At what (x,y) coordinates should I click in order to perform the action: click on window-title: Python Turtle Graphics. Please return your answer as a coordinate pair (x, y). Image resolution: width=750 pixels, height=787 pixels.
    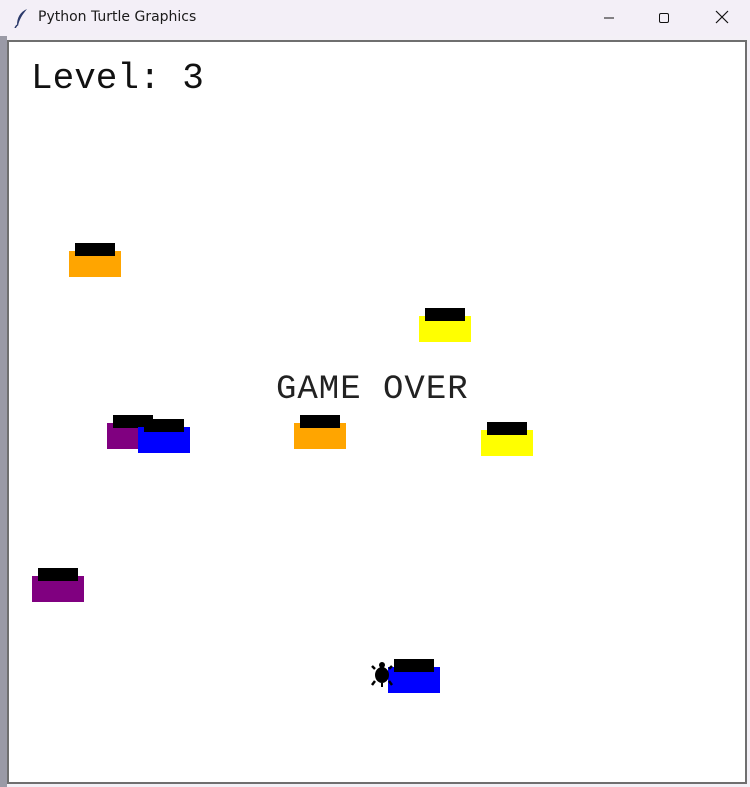
    Looking at the image, I should click on (117, 17).